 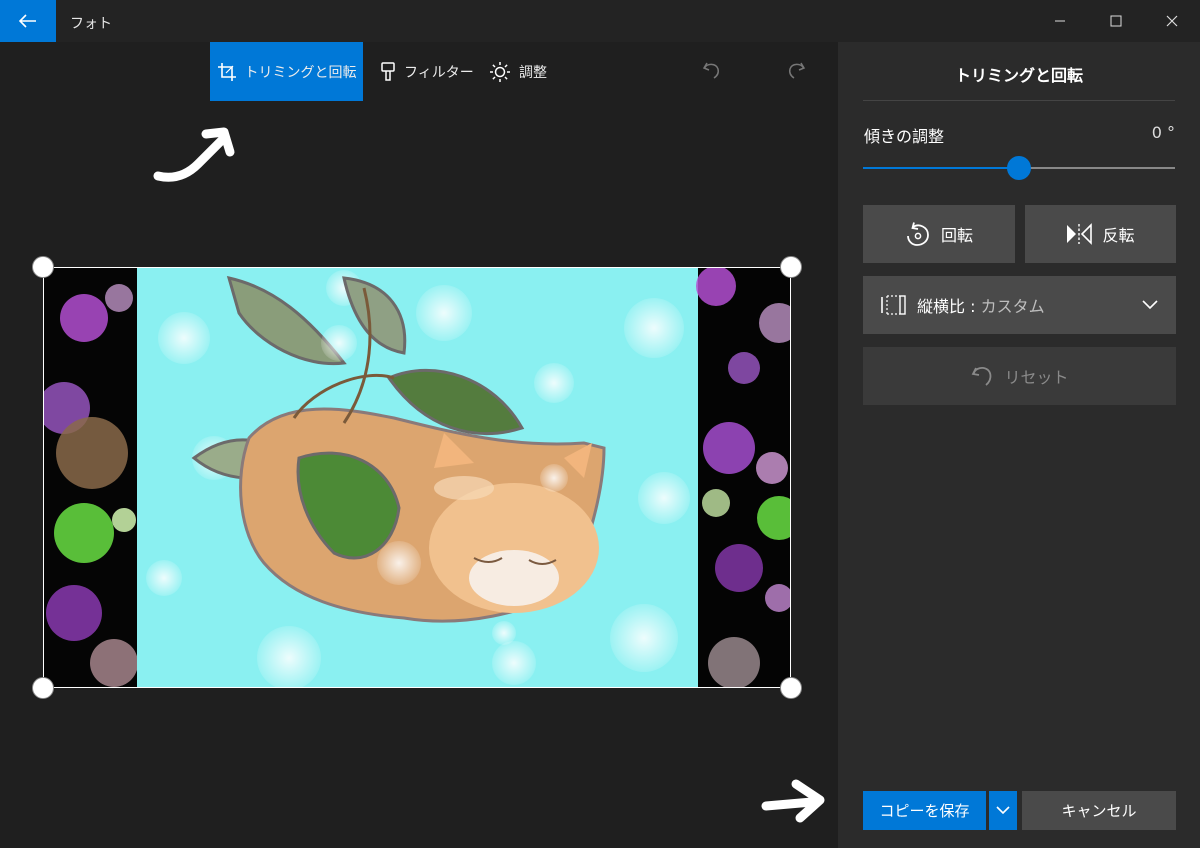 I want to click on straighten-slider-fill, so click(x=941, y=168).